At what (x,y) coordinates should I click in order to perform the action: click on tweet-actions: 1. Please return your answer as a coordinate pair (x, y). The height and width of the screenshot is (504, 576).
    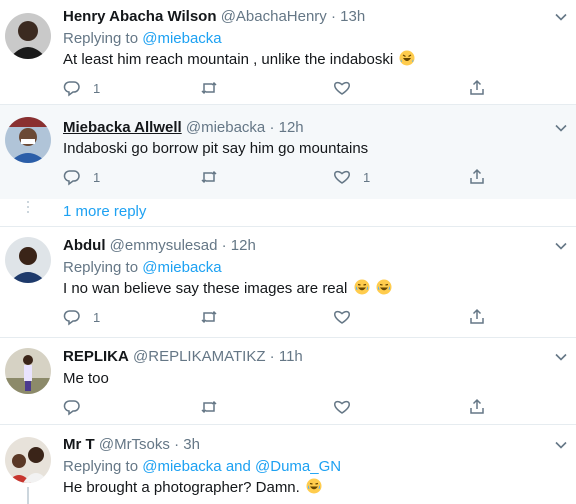
    Looking at the image, I should click on (278, 317).